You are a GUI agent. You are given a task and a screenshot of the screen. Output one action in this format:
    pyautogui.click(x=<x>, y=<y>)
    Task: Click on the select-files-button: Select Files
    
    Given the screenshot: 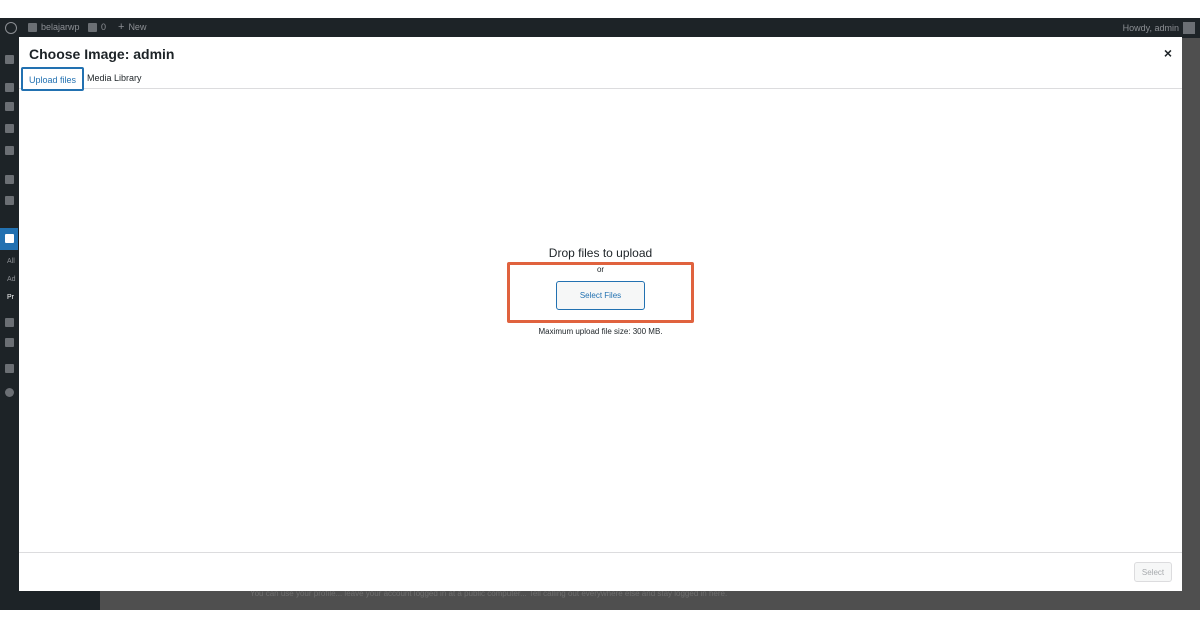 What is the action you would take?
    pyautogui.click(x=600, y=295)
    